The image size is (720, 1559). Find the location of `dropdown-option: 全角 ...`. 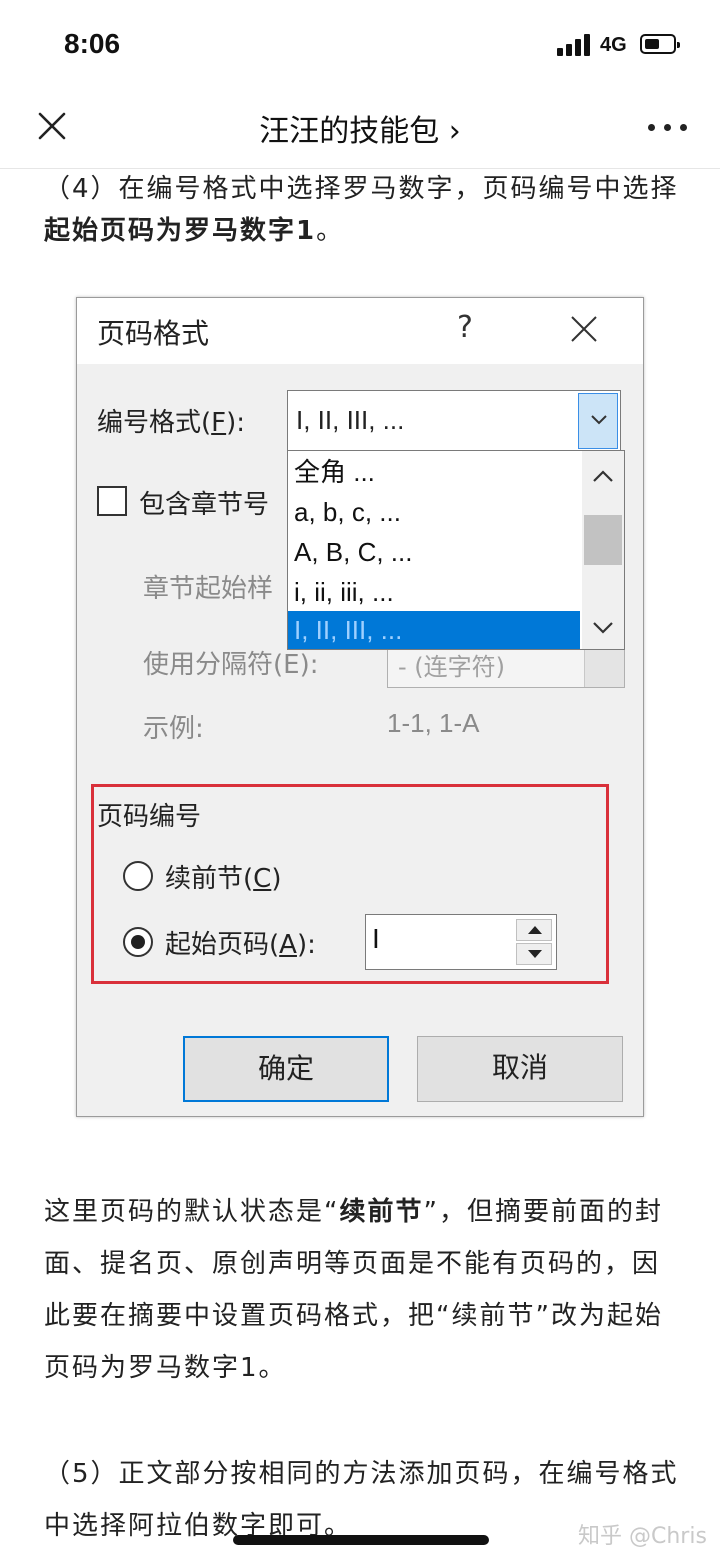

dropdown-option: 全角 ... is located at coordinates (434, 472).